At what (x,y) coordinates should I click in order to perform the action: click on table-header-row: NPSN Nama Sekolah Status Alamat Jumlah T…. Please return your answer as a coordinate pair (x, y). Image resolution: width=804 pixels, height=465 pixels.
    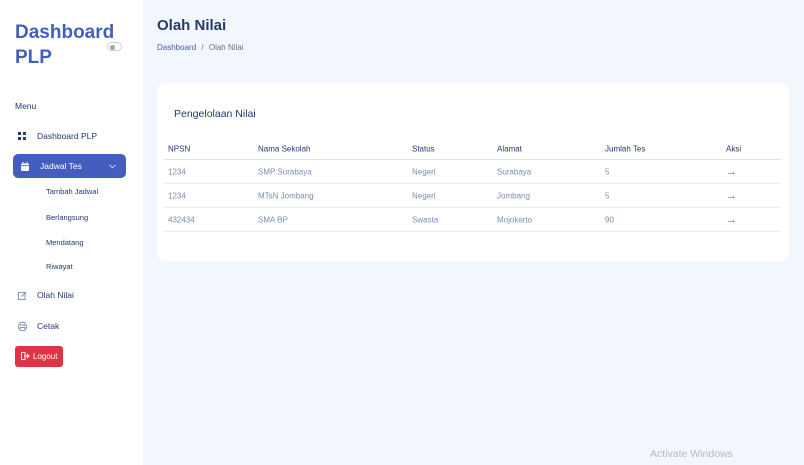
    Looking at the image, I should click on (472, 149).